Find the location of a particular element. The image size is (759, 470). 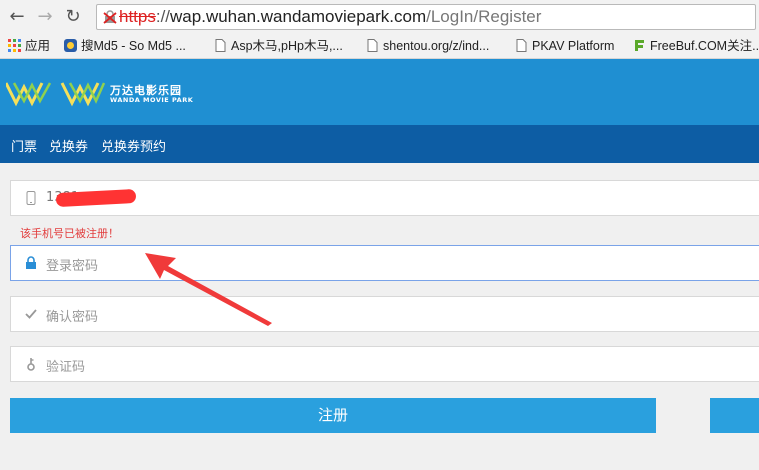

captcha-placeholder: 验证码 is located at coordinates (66, 367).